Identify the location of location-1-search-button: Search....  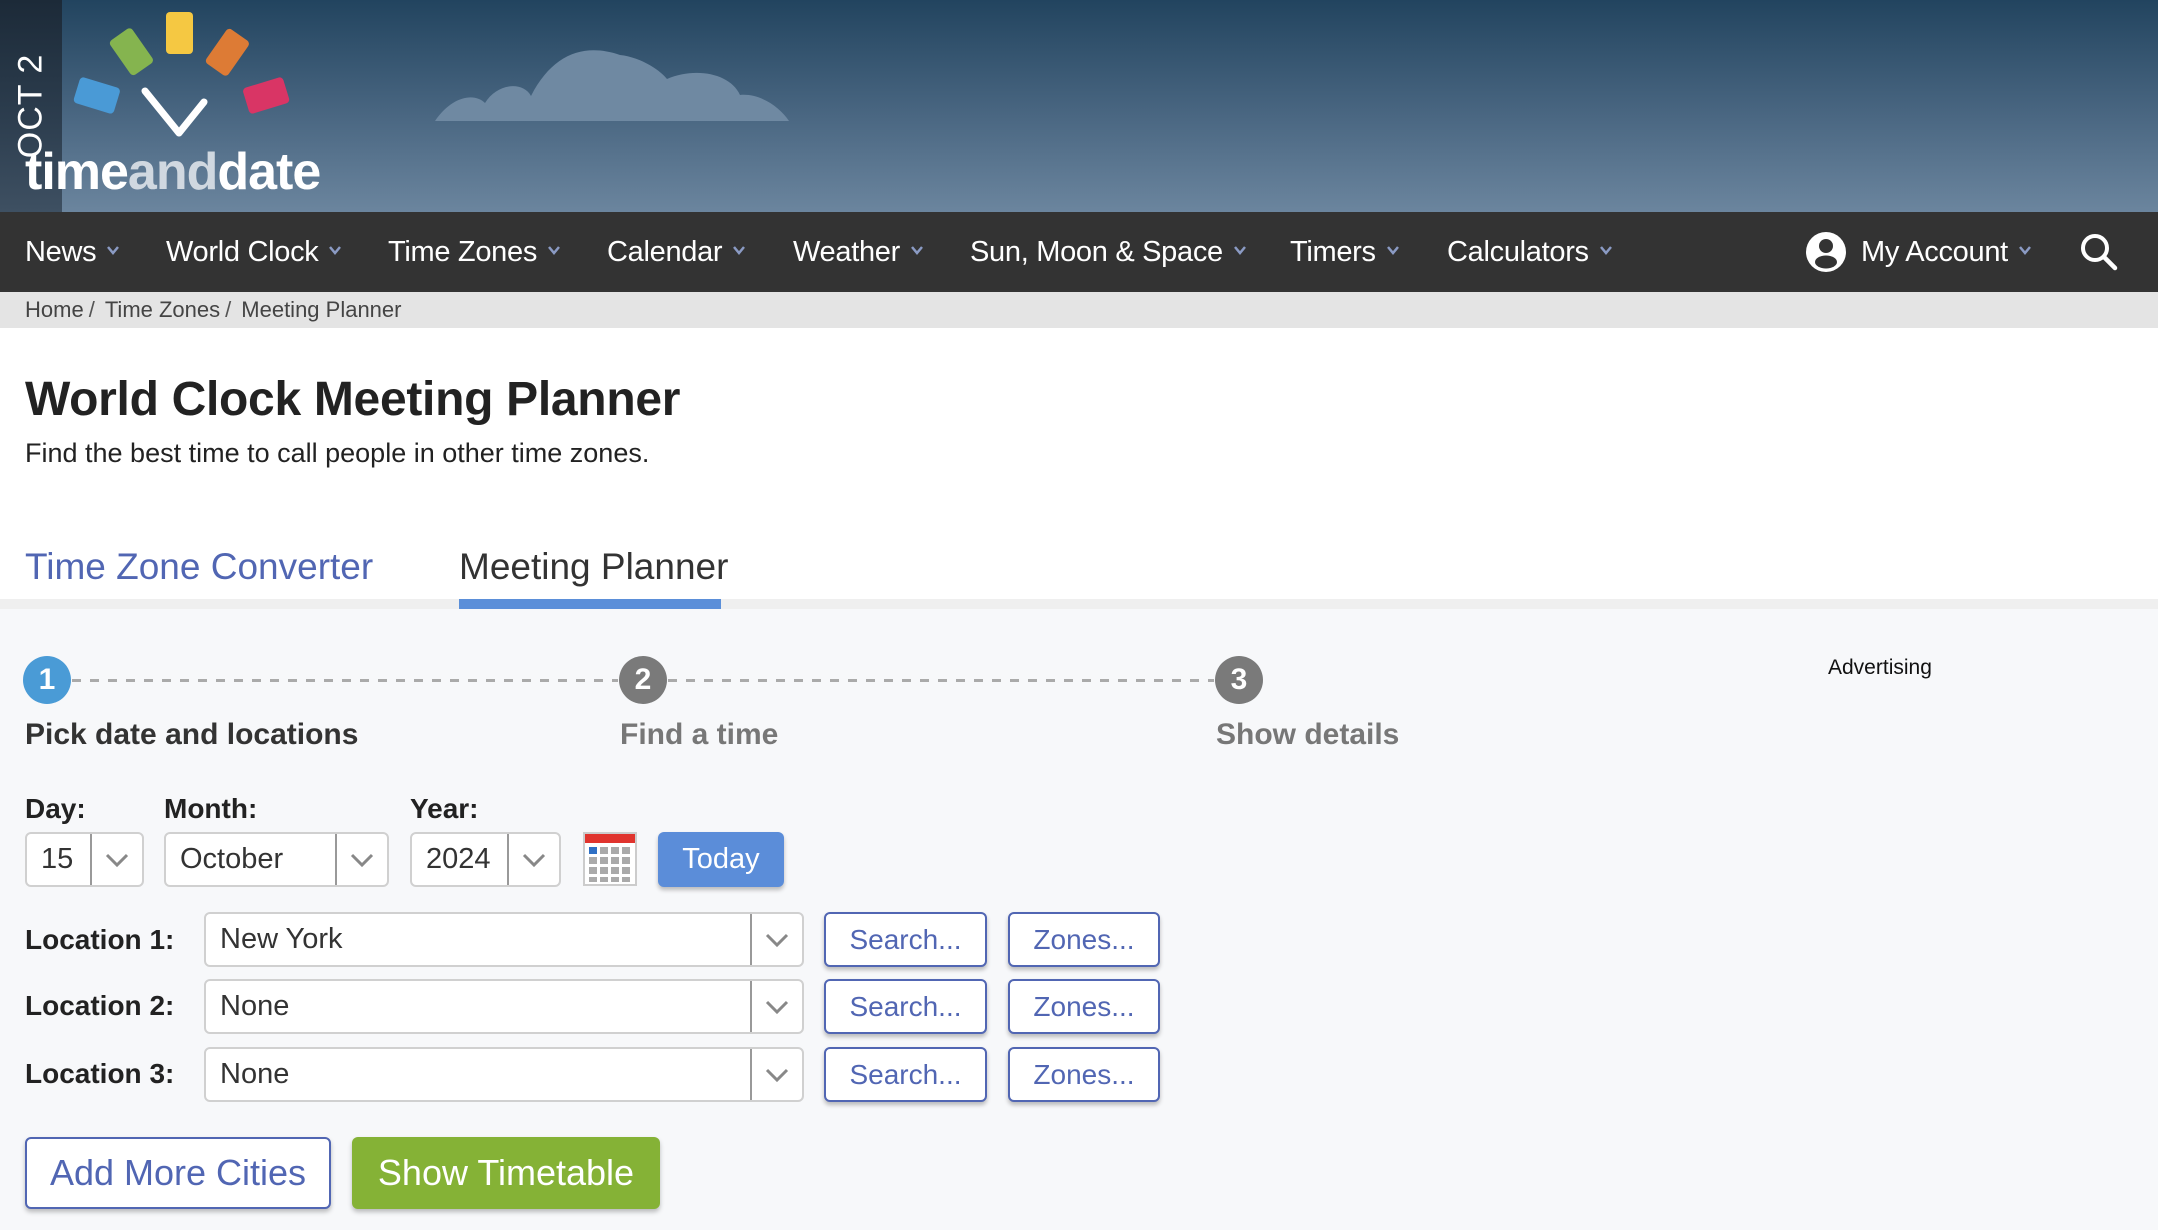
(905, 939).